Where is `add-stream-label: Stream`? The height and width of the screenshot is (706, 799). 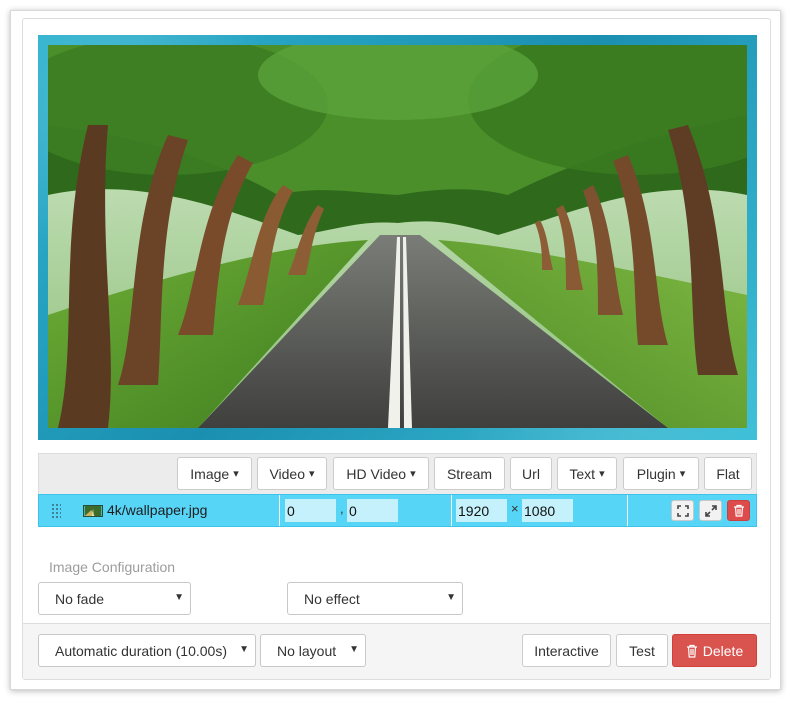
add-stream-label: Stream is located at coordinates (469, 473).